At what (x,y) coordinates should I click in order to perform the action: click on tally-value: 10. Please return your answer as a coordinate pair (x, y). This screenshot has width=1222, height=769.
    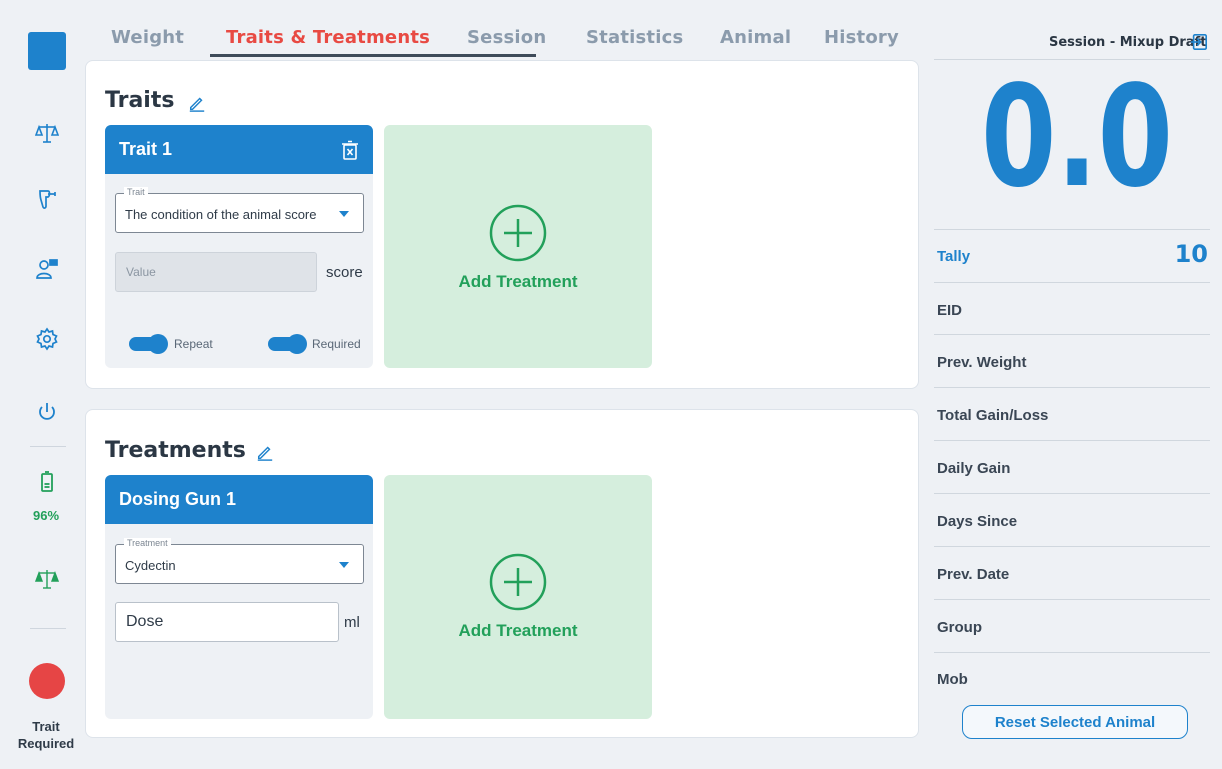
    Looking at the image, I should click on (1191, 254).